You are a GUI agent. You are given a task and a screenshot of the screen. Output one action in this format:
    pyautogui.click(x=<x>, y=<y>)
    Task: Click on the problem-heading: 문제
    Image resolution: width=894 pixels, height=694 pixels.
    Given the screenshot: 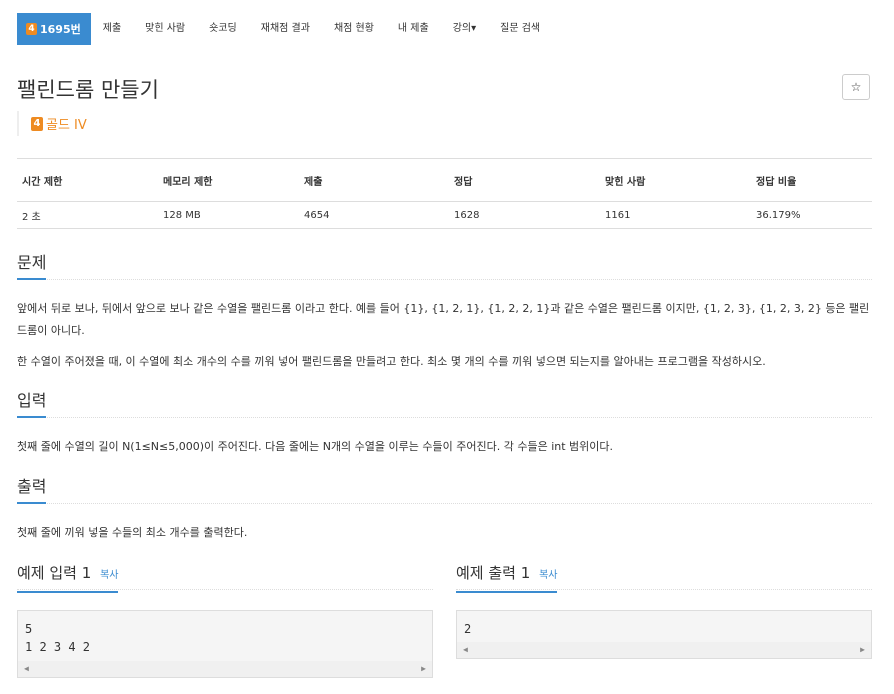 What is the action you would take?
    pyautogui.click(x=444, y=266)
    